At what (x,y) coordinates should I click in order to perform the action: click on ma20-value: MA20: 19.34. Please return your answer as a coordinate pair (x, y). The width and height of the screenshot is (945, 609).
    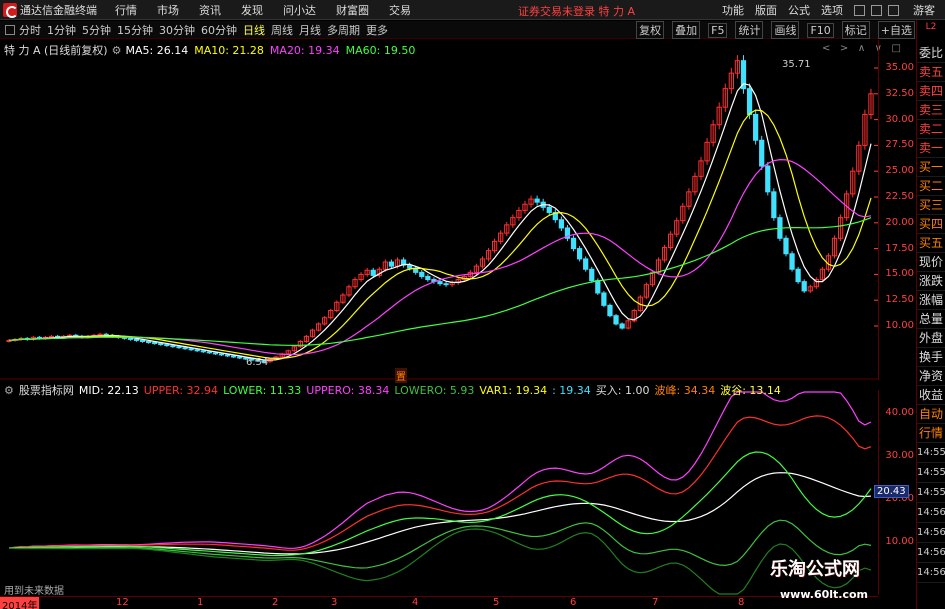
    Looking at the image, I should click on (304, 50).